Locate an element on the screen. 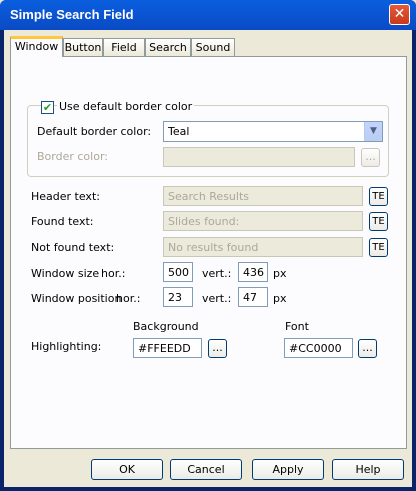 The image size is (416, 491). found-text-label: Found text: is located at coordinates (62, 221).